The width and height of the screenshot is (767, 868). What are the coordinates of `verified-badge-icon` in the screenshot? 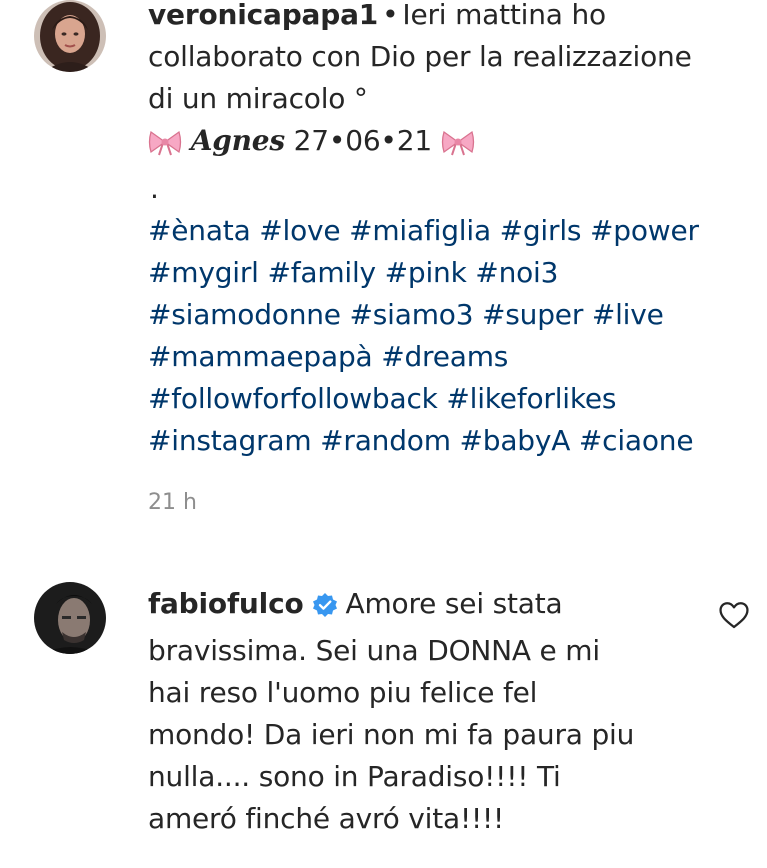 It's located at (325, 609).